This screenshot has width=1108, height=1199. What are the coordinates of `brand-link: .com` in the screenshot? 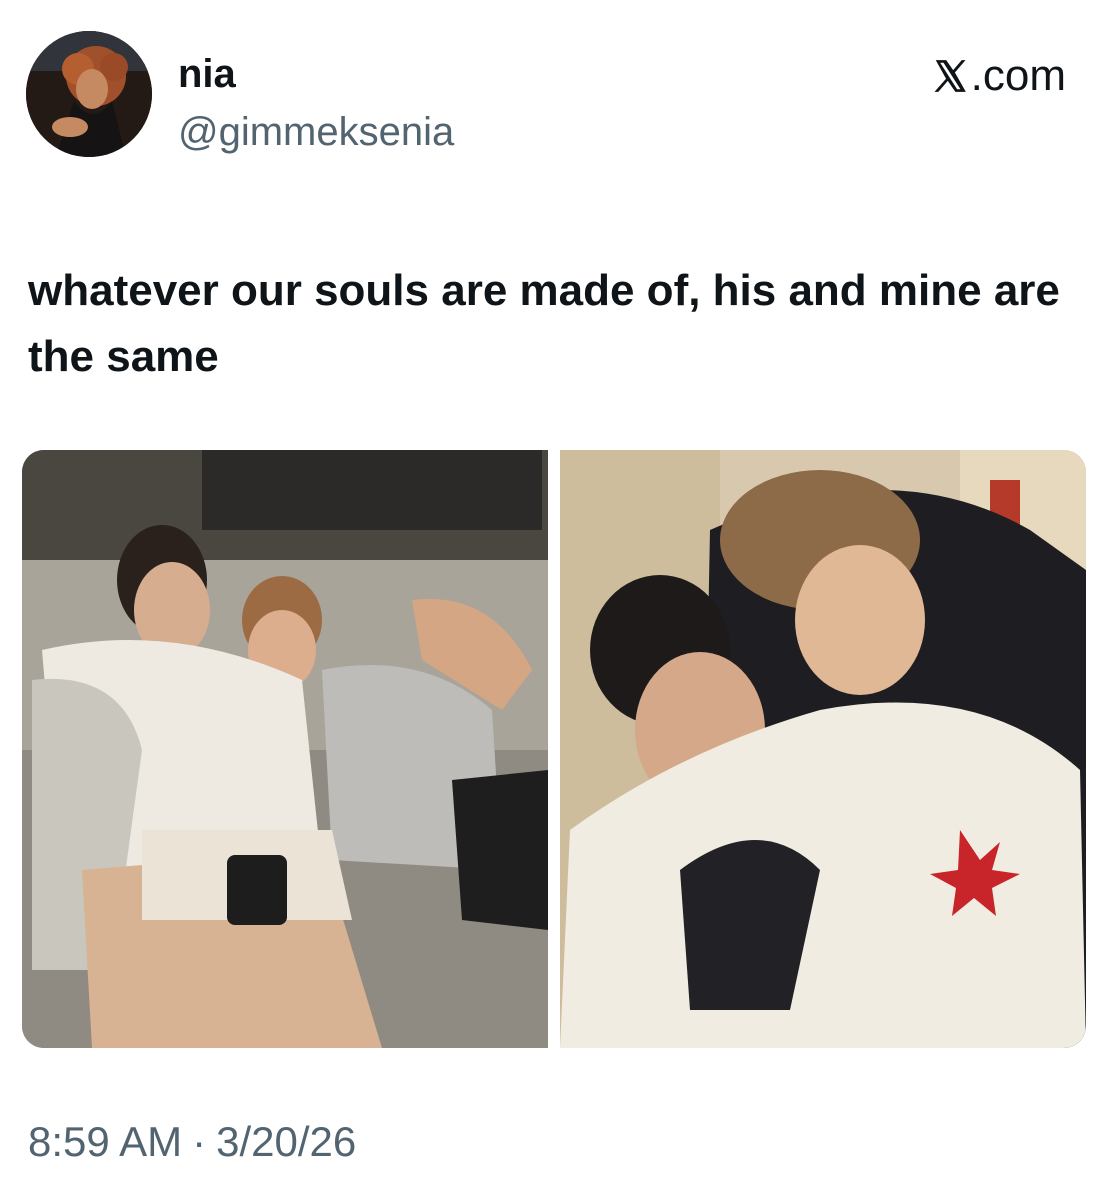 It's located at (998, 76).